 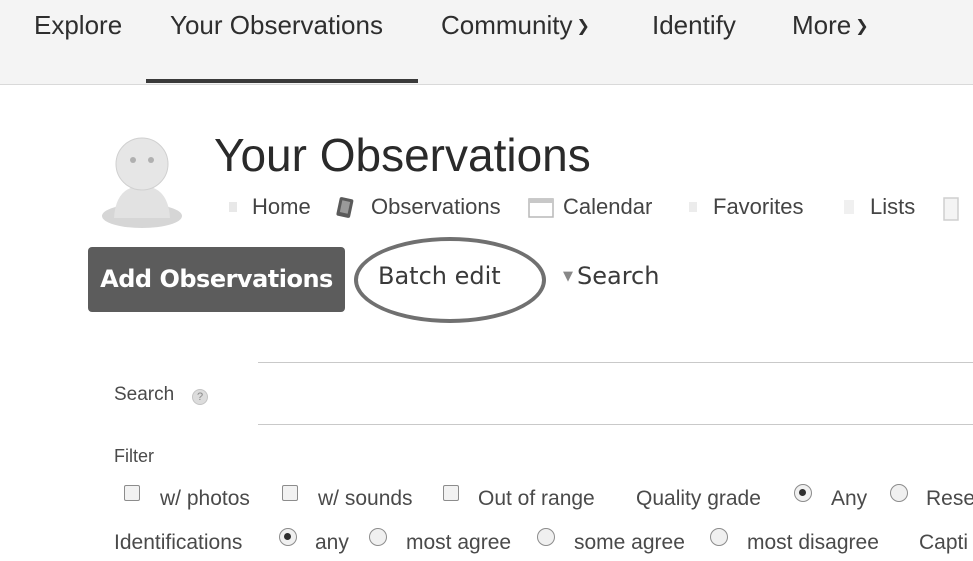 I want to click on subnav-favorites: Favorites, so click(x=758, y=207).